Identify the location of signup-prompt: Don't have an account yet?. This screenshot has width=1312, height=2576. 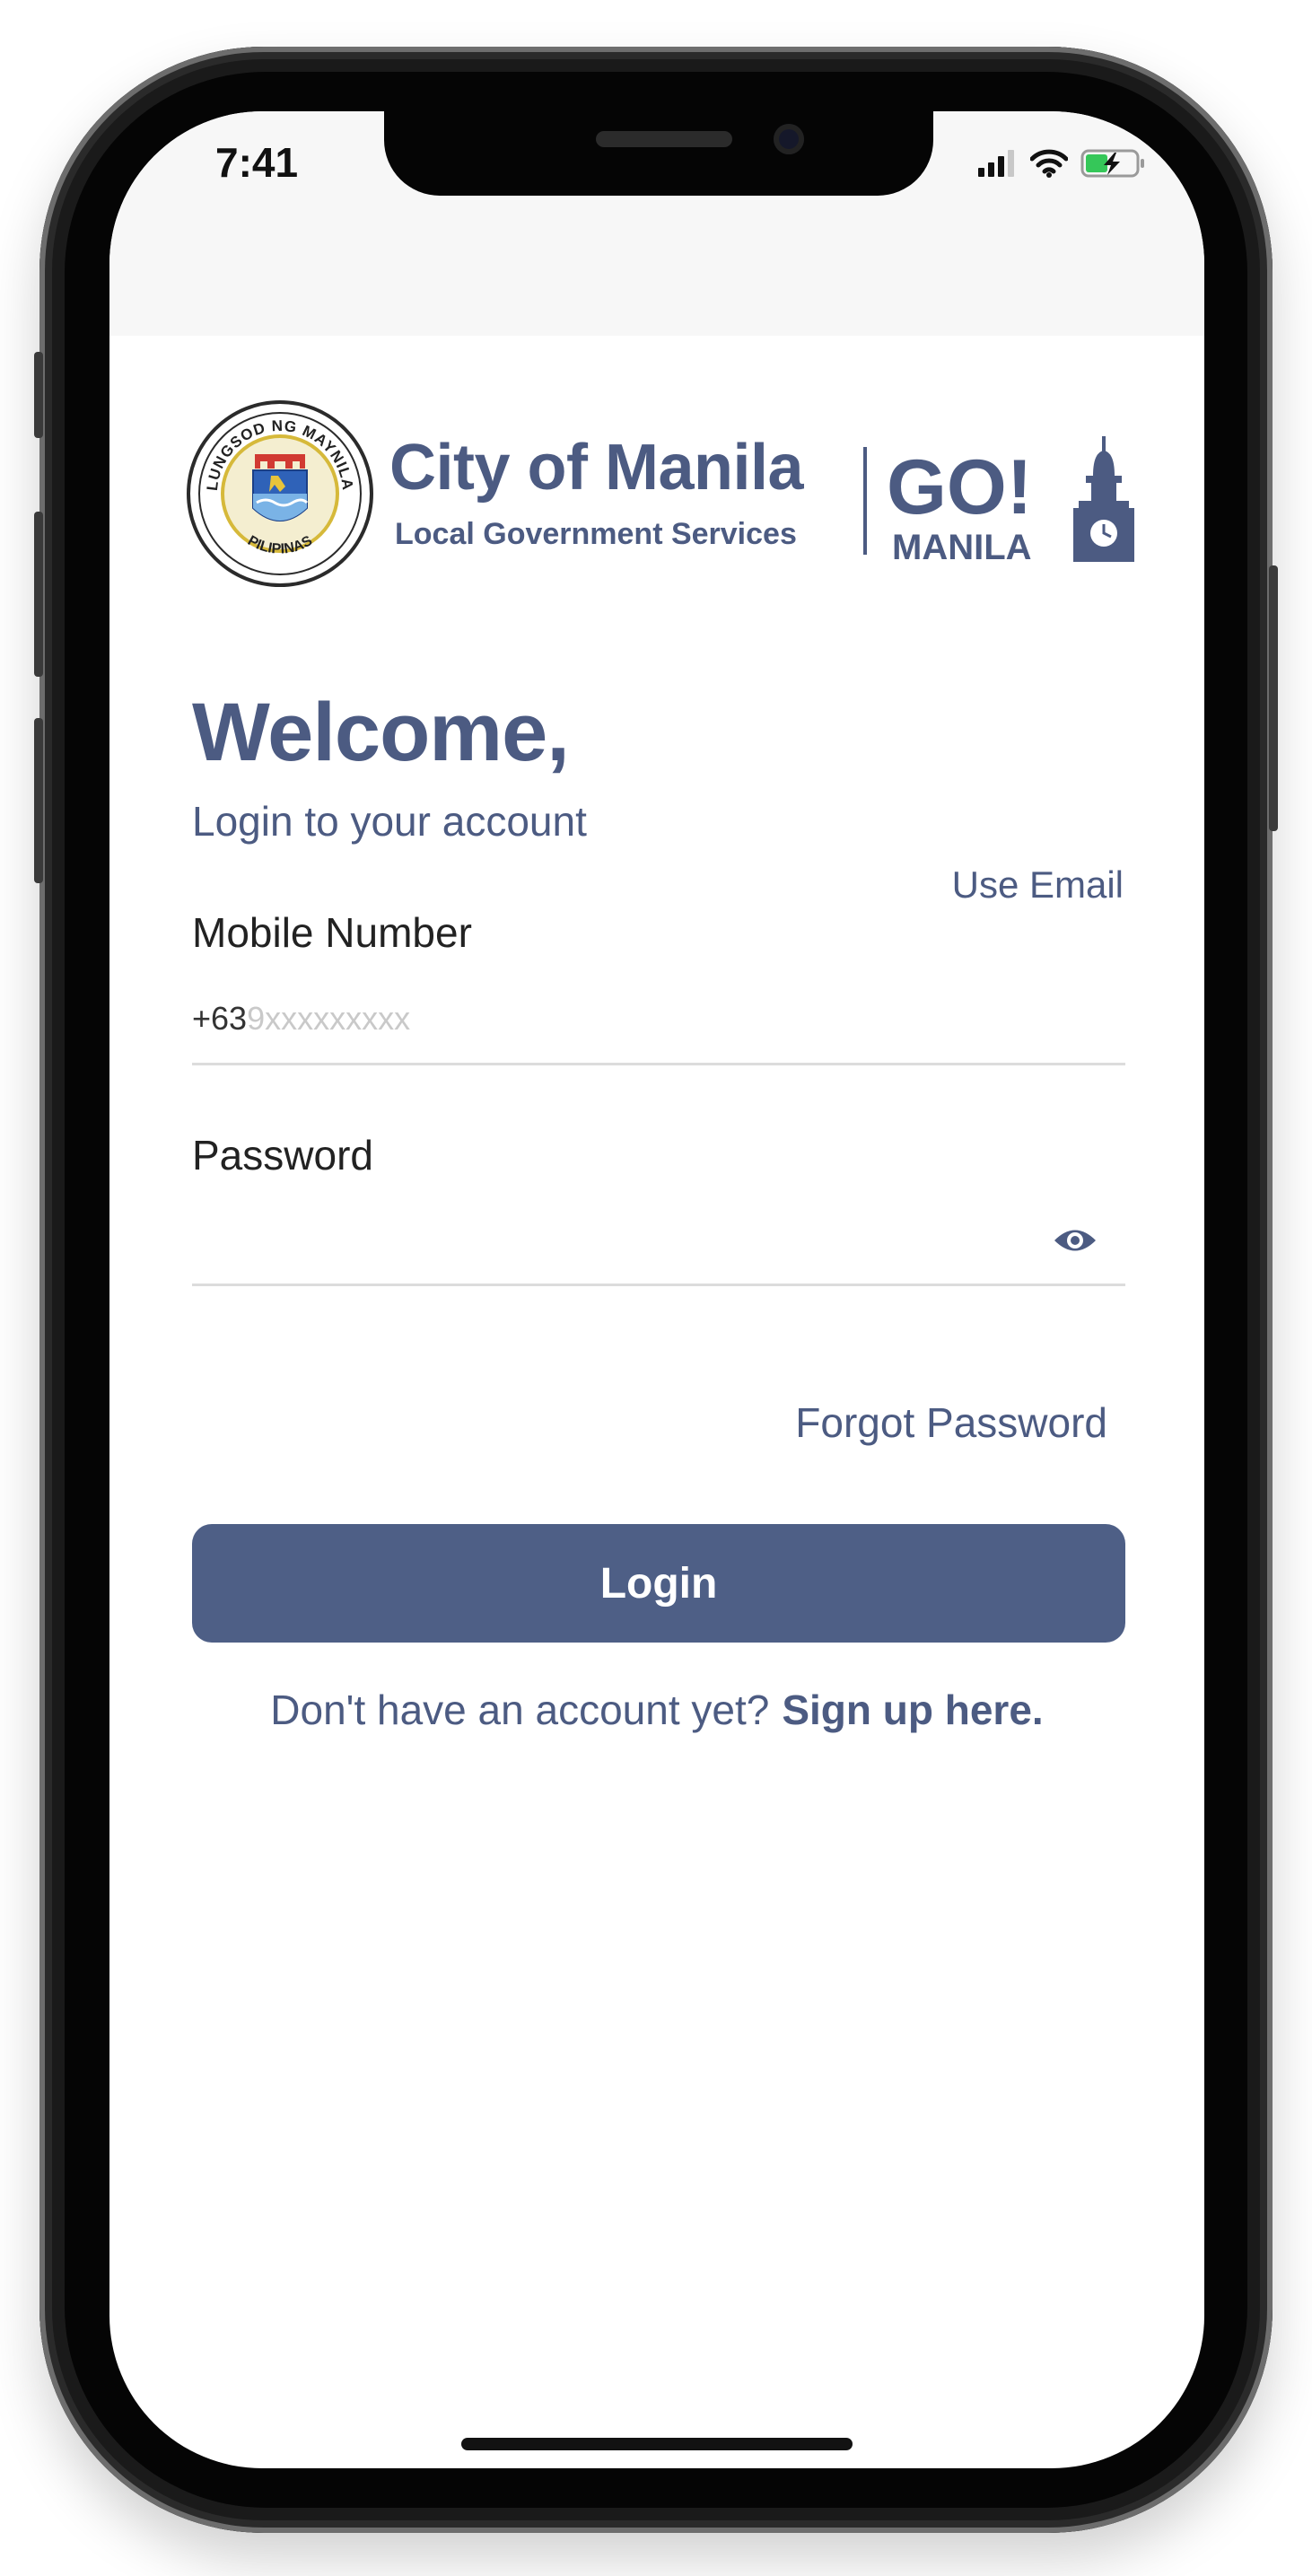
(520, 1710).